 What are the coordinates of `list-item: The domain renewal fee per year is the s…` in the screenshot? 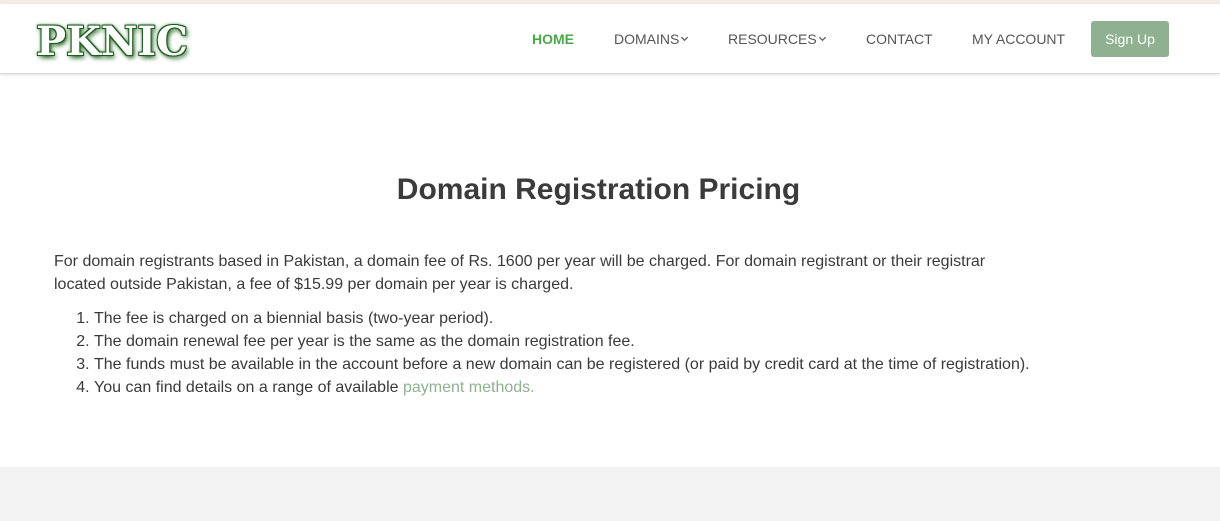 It's located at (594, 341).